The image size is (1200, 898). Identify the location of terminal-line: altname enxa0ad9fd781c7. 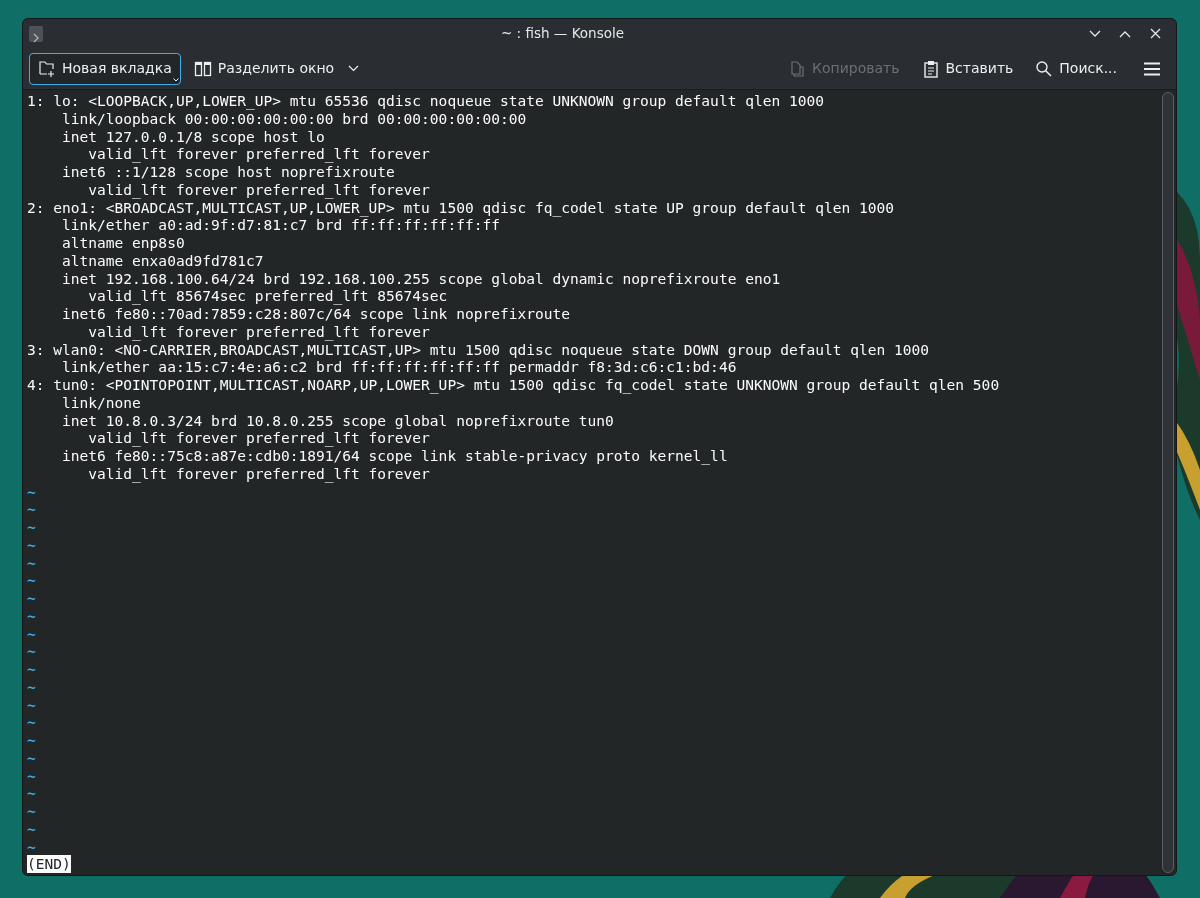
(162, 260).